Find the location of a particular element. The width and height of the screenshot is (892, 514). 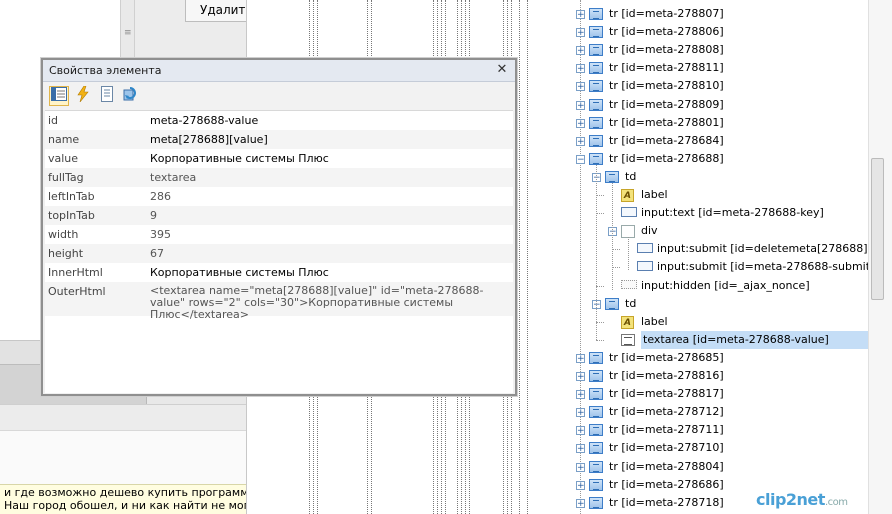

tree-node: input:submit [id=deletemeta[278688]] is located at coordinates (709, 249).